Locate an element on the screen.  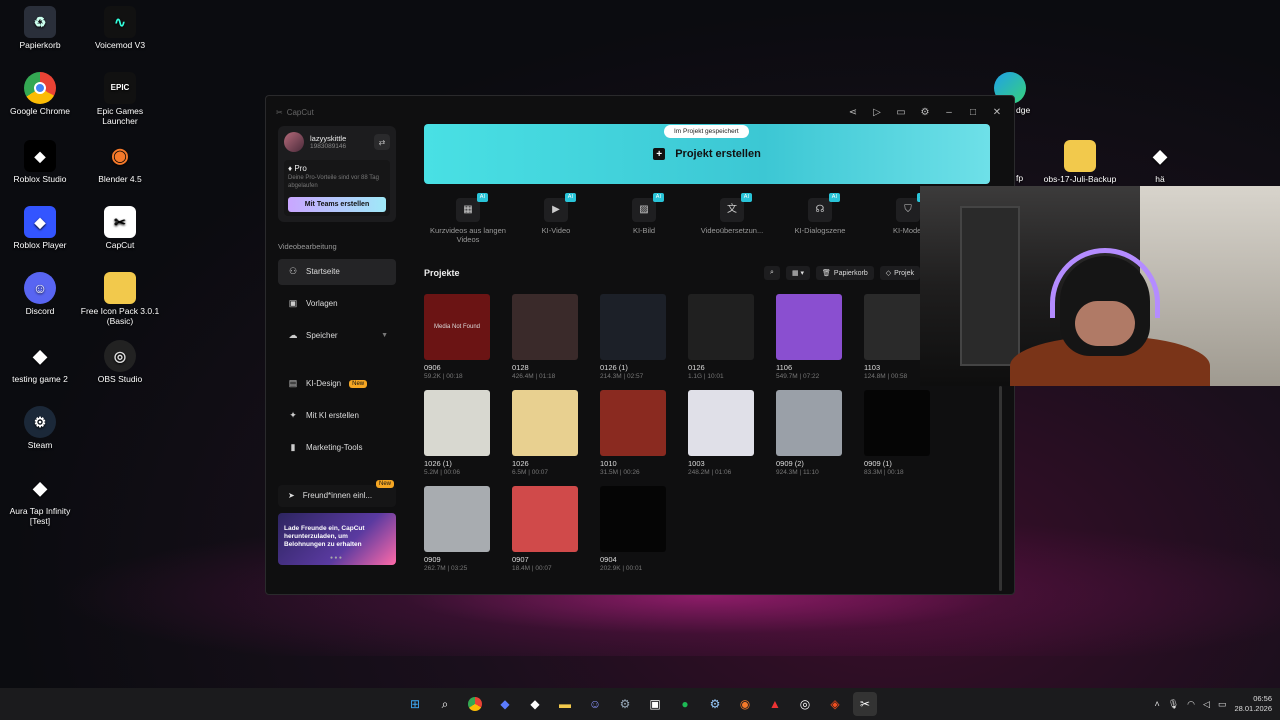
roblox-icon: ◆ is located at coordinates (535, 704).